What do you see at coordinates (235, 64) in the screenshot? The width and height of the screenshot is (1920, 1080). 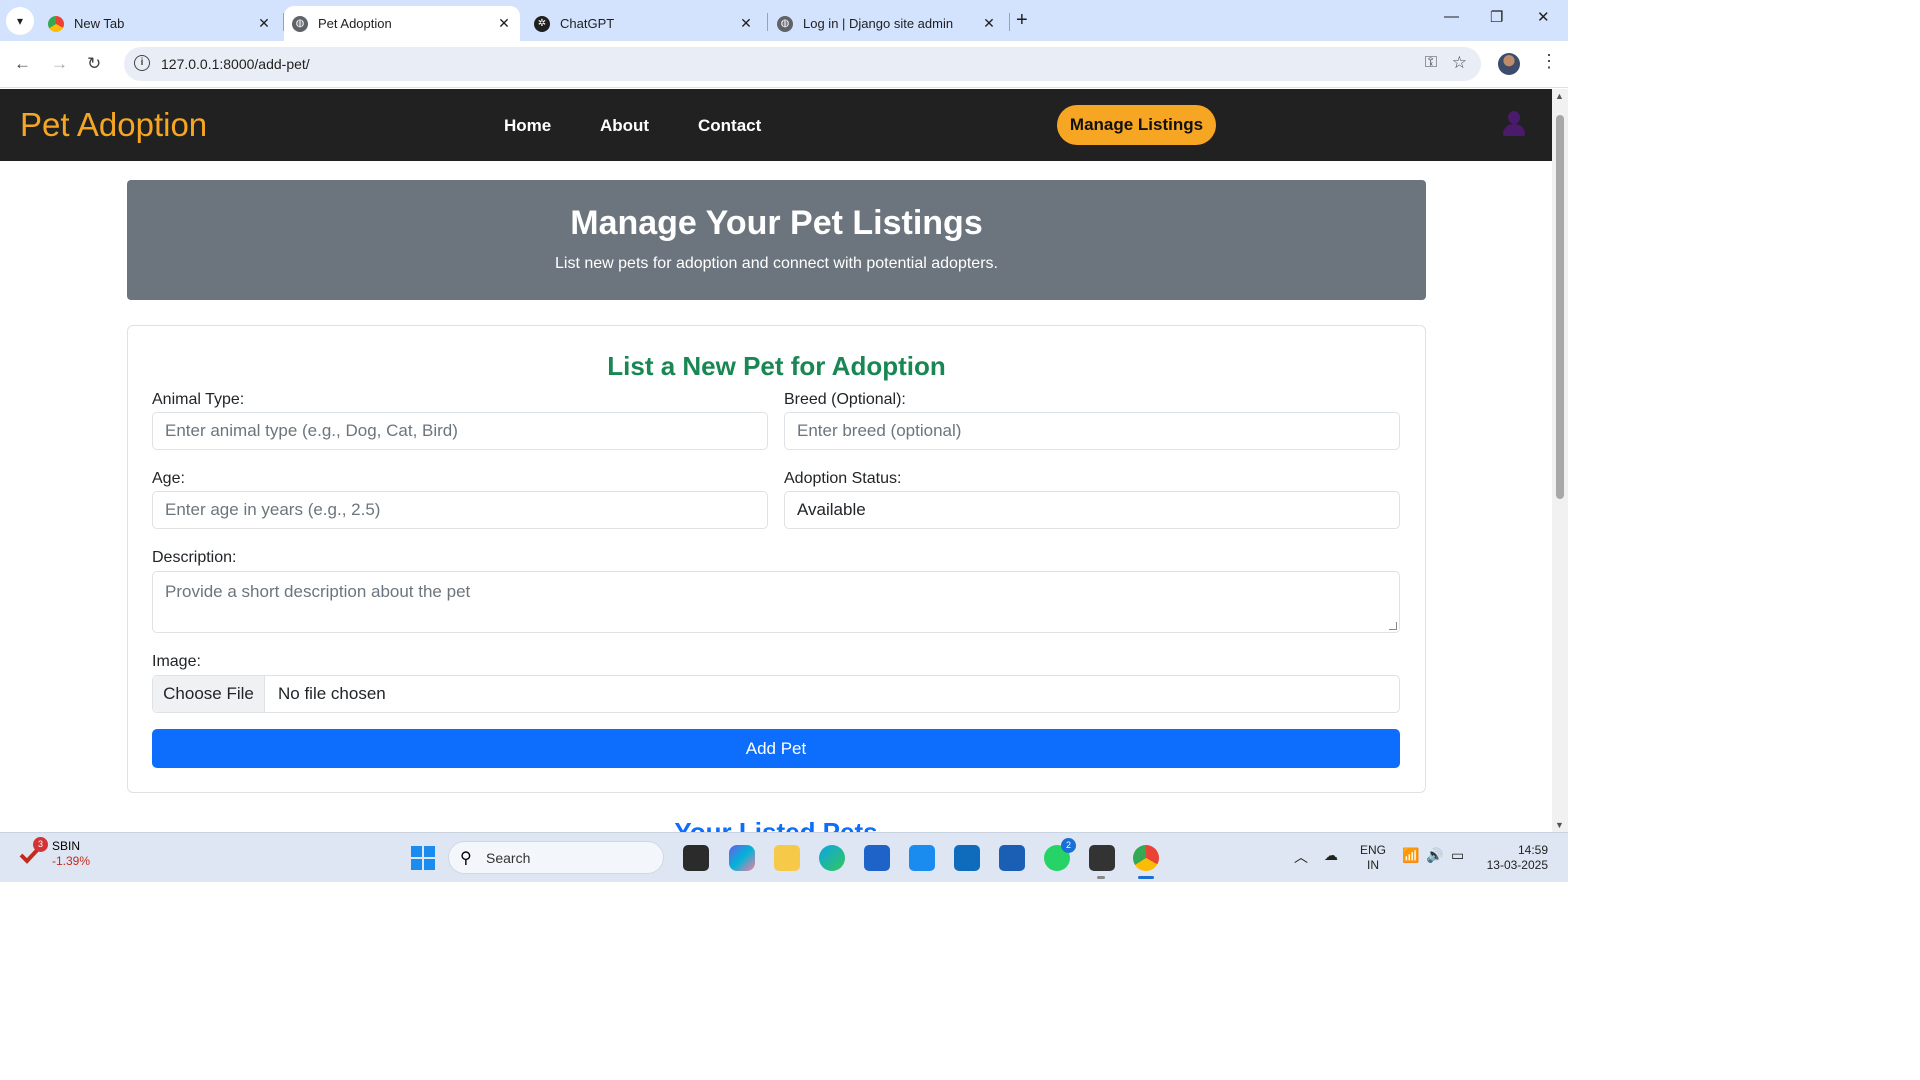 I see `url-text: 127.0.0.1:8000/add-pet/` at bounding box center [235, 64].